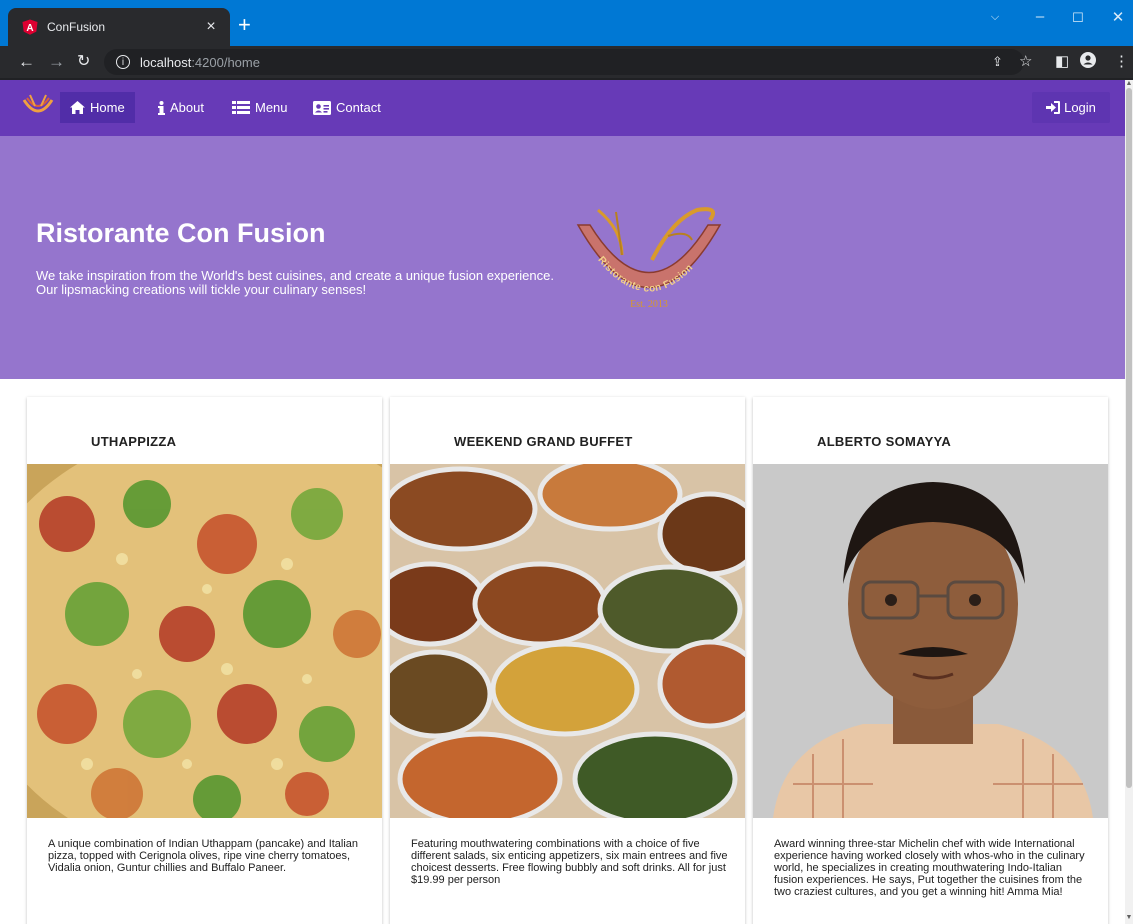 Image resolution: width=1133 pixels, height=924 pixels. Describe the element at coordinates (1080, 107) in the screenshot. I see `login-label: Login` at that location.